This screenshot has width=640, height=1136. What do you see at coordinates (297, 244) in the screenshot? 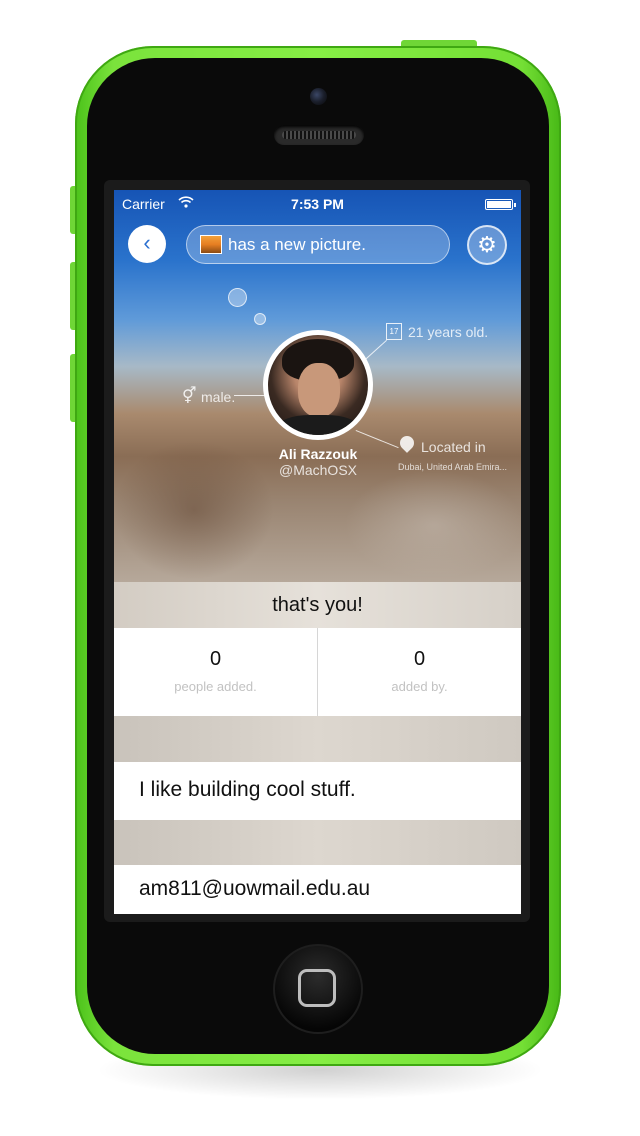
I see `status-update-text: has a new picture.` at bounding box center [297, 244].